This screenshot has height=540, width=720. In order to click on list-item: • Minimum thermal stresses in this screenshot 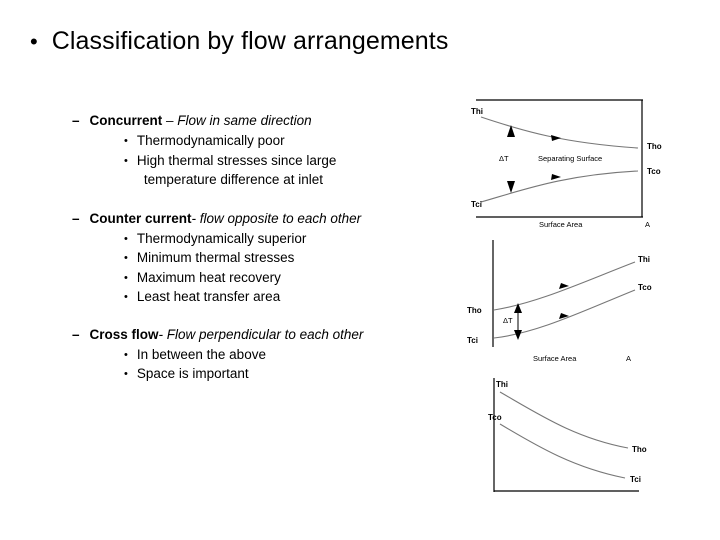, I will do `click(293, 257)`.